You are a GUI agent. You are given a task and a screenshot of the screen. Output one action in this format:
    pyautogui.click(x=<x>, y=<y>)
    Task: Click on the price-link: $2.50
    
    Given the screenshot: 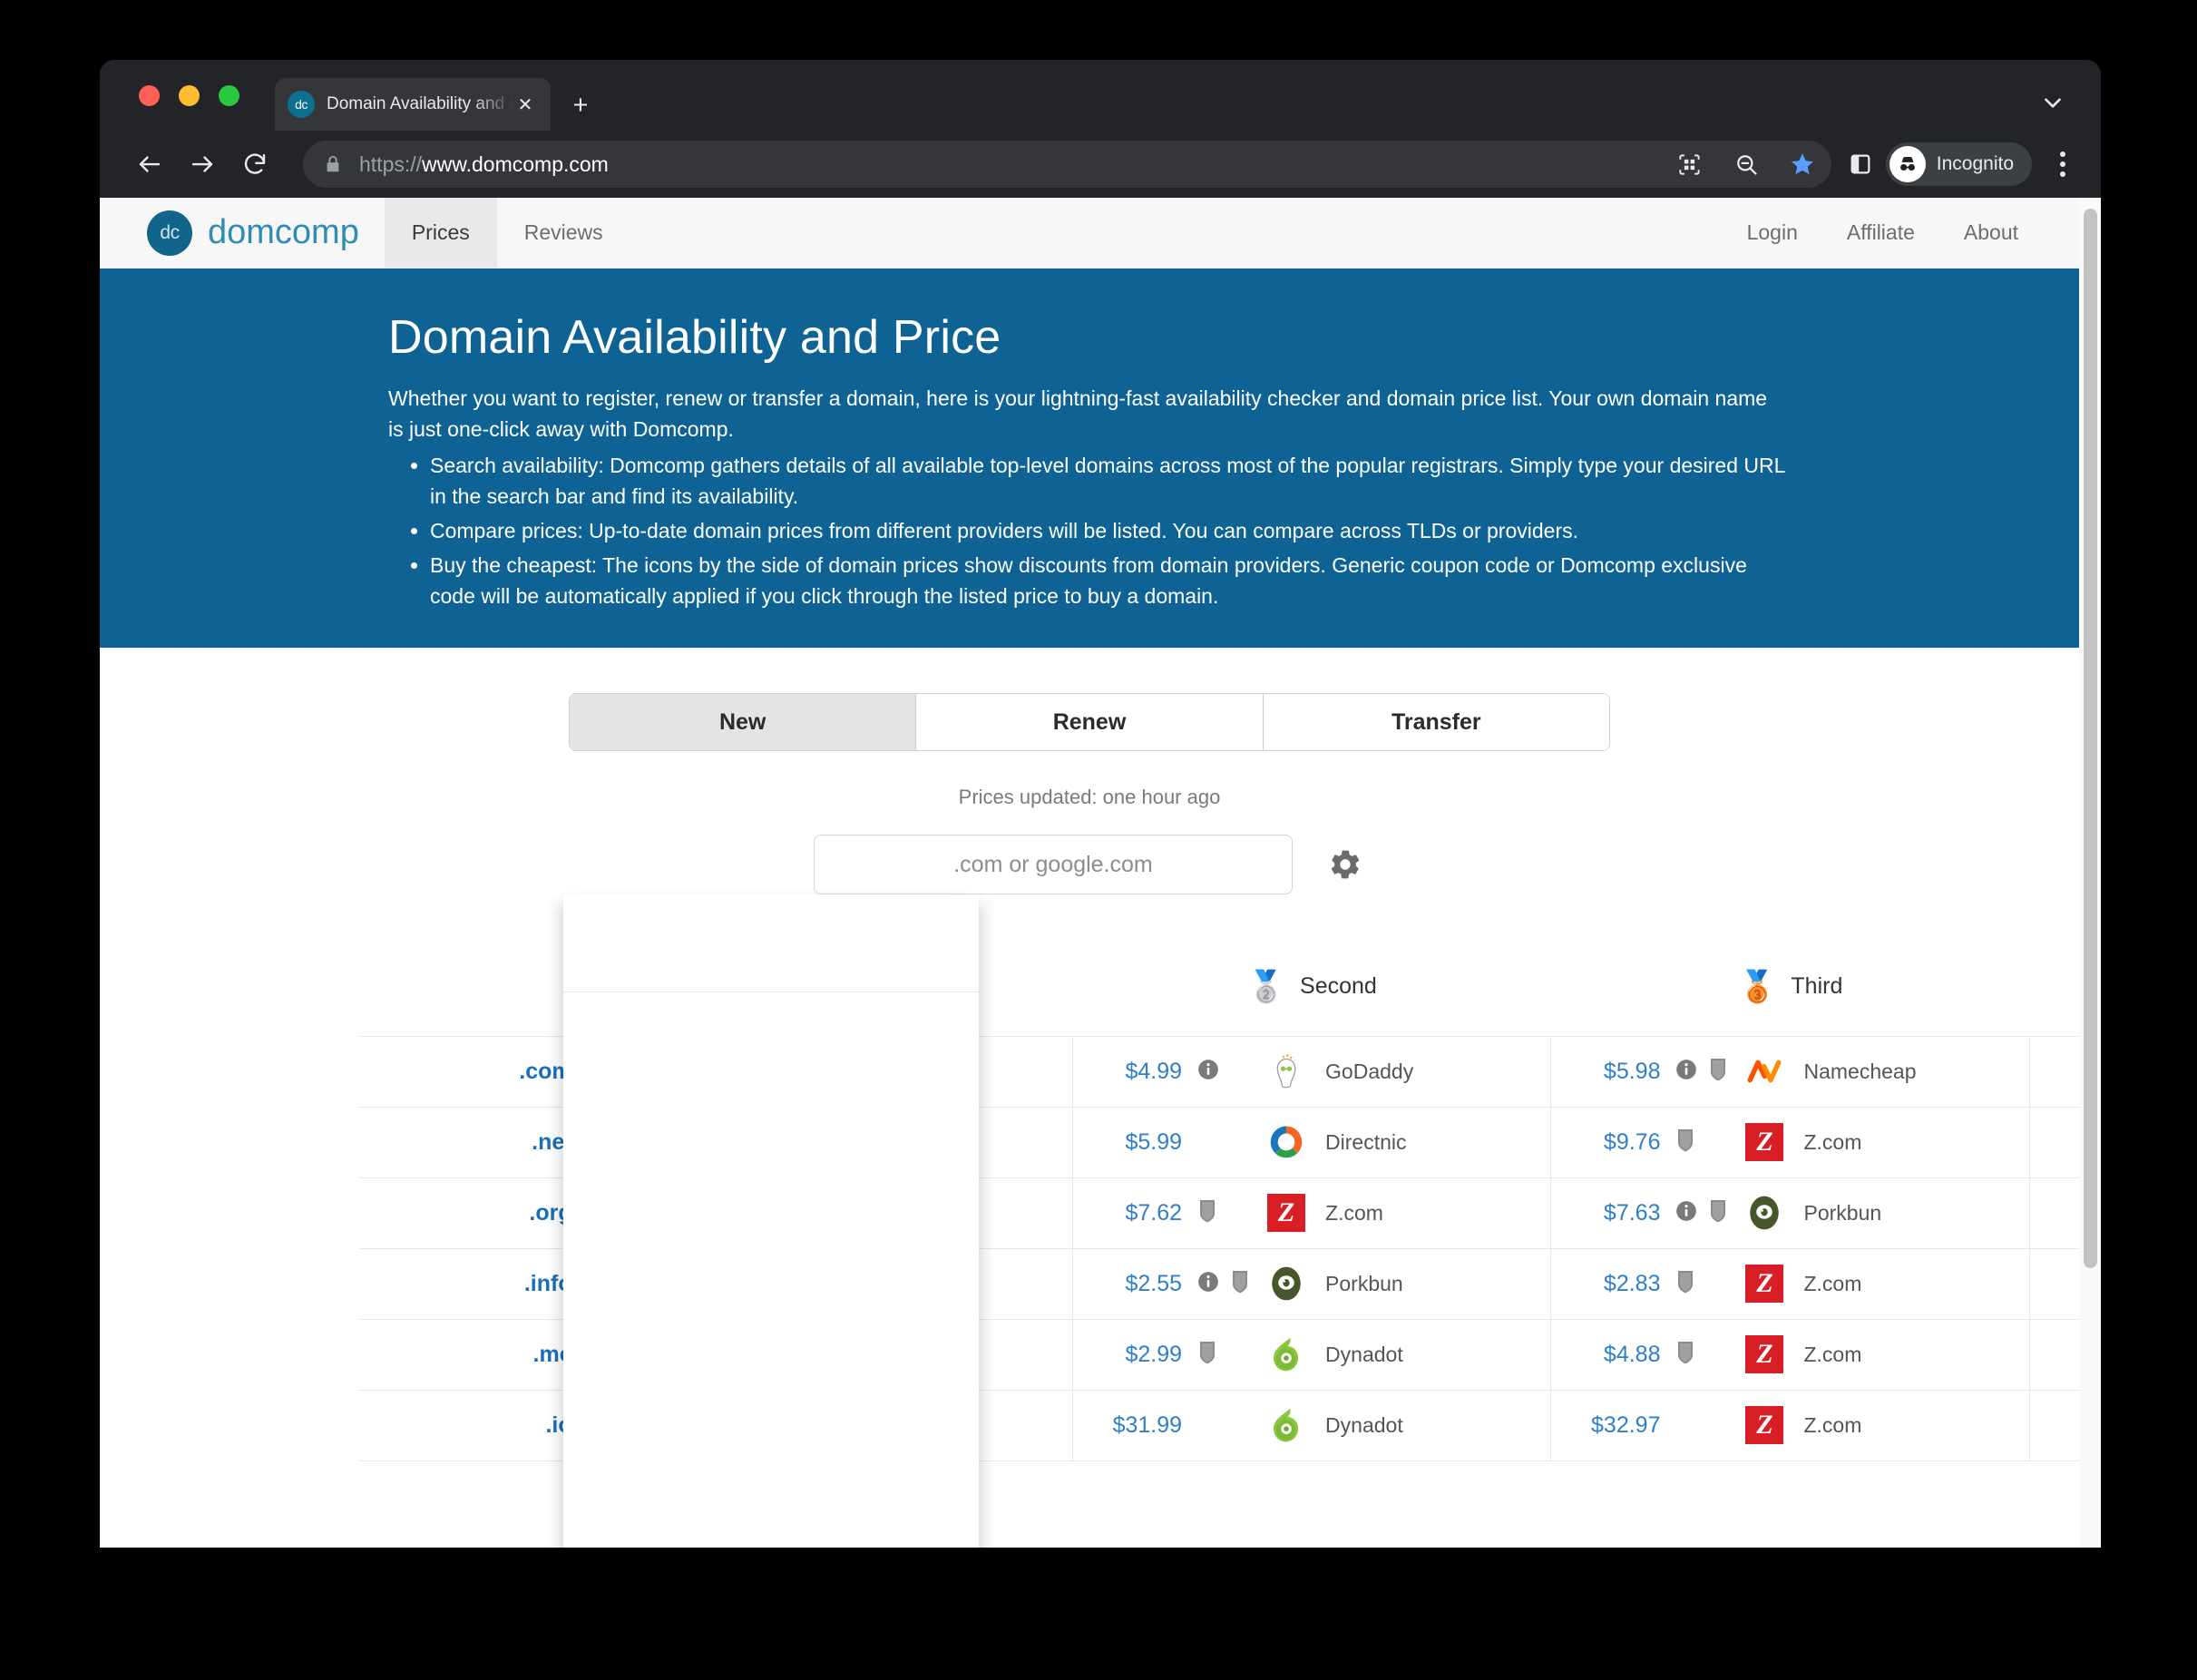 What is the action you would take?
    pyautogui.click(x=655, y=1284)
    